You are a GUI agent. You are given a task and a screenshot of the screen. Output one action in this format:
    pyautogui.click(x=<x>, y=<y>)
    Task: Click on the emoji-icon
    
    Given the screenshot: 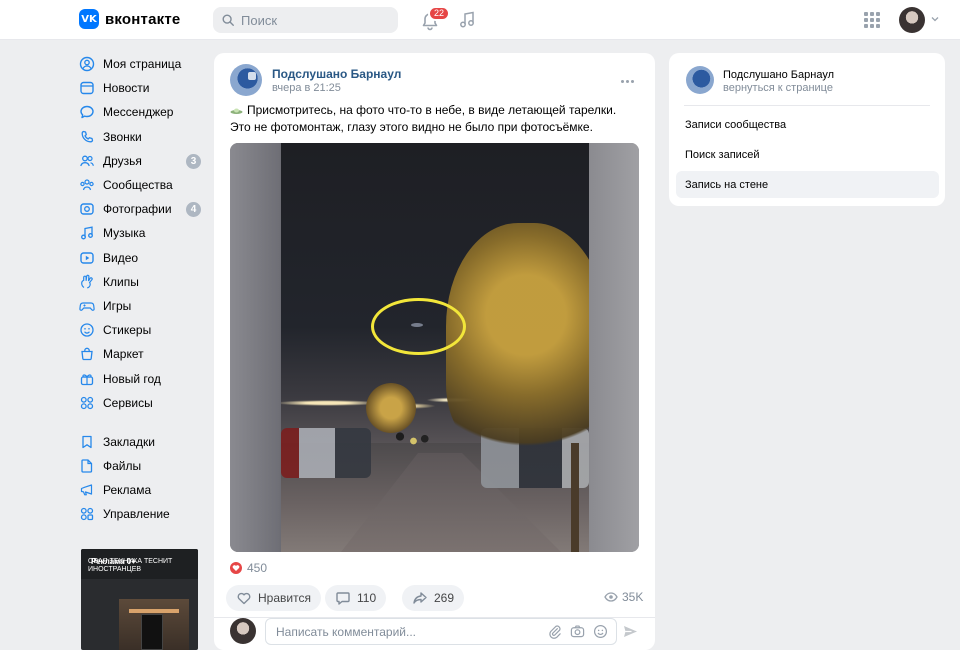 What is the action you would take?
    pyautogui.click(x=600, y=631)
    